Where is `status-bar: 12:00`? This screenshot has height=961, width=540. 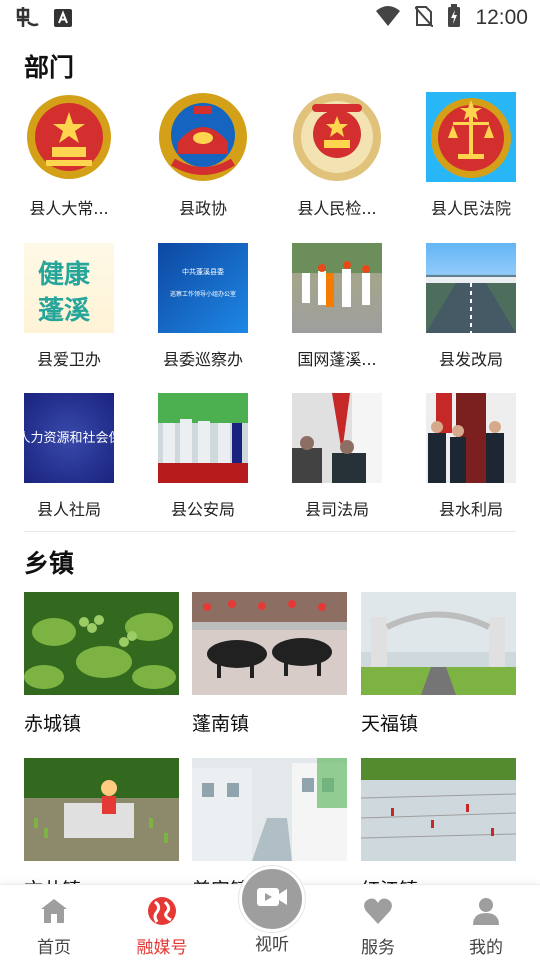
status-bar: 12:00 is located at coordinates (270, 18).